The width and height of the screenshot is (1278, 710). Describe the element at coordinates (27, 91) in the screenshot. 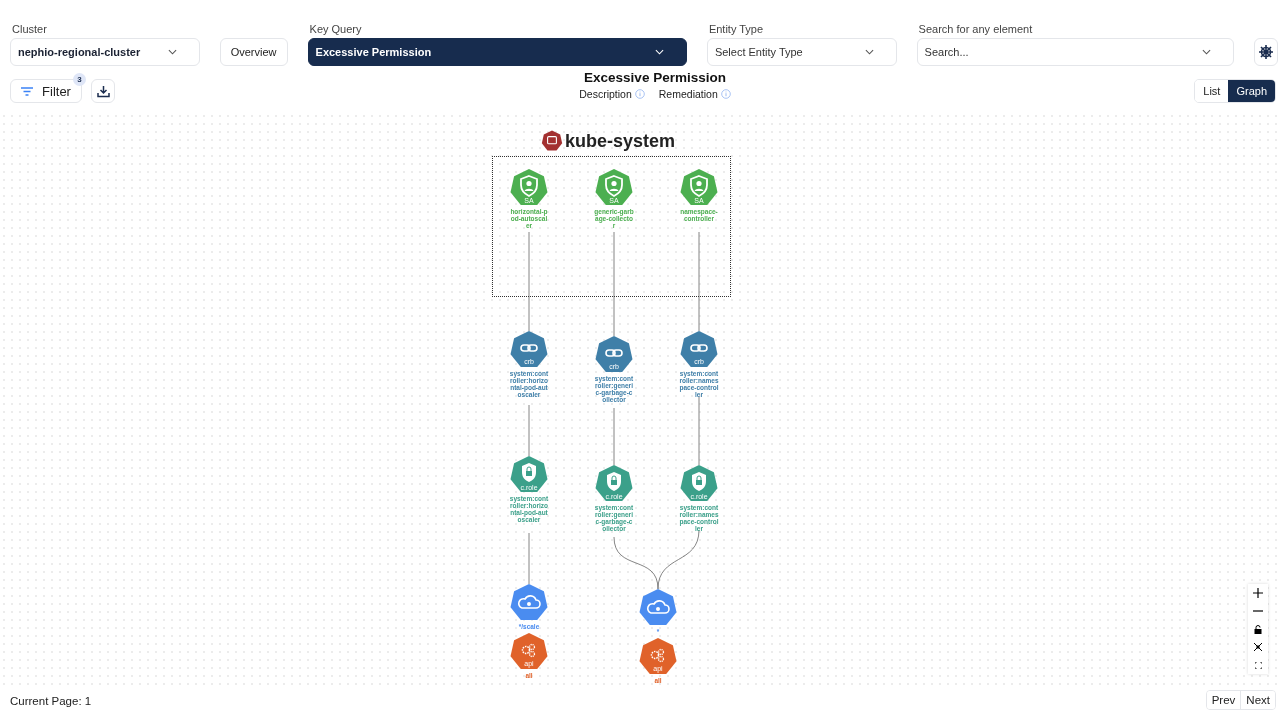

I see `filter-icon` at that location.